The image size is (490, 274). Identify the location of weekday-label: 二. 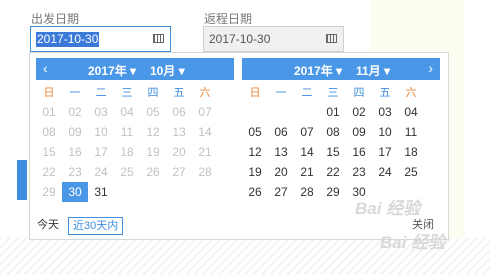
(101, 93).